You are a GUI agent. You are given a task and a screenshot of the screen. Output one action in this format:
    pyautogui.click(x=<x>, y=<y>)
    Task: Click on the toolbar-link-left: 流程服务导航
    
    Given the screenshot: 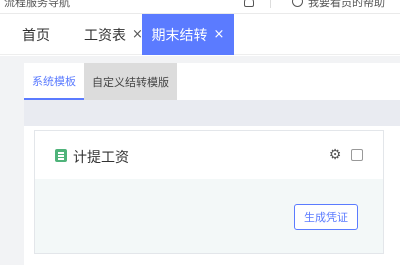 What is the action you would take?
    pyautogui.click(x=37, y=5)
    